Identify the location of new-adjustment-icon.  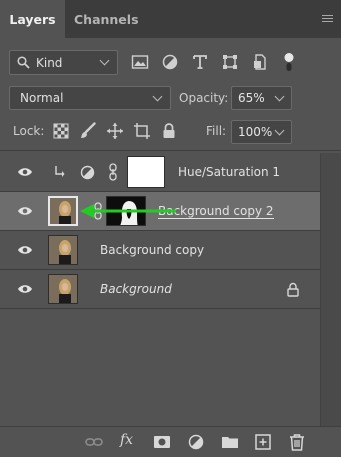
(196, 442).